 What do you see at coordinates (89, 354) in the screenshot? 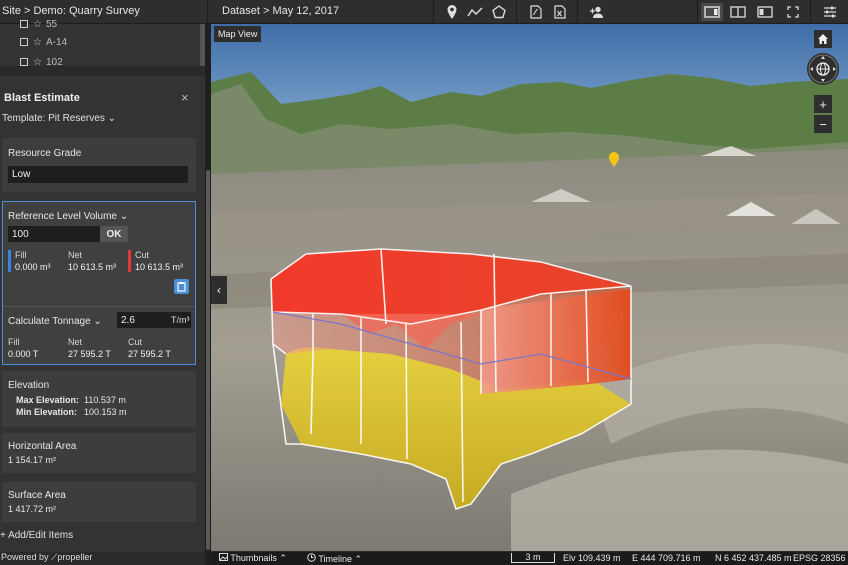
I see `tonnage-net-value: 27 595.2 T` at bounding box center [89, 354].